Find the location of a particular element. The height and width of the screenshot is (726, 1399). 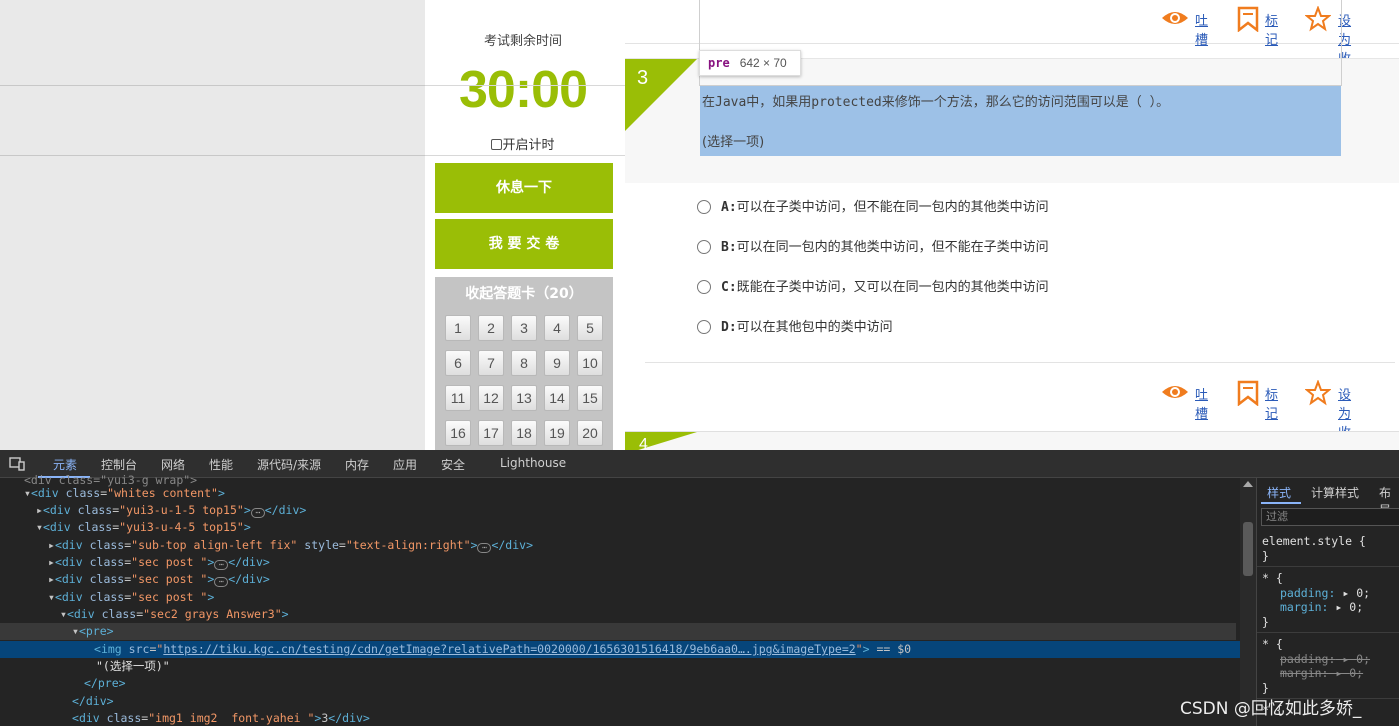

option-key: A: is located at coordinates (729, 207).